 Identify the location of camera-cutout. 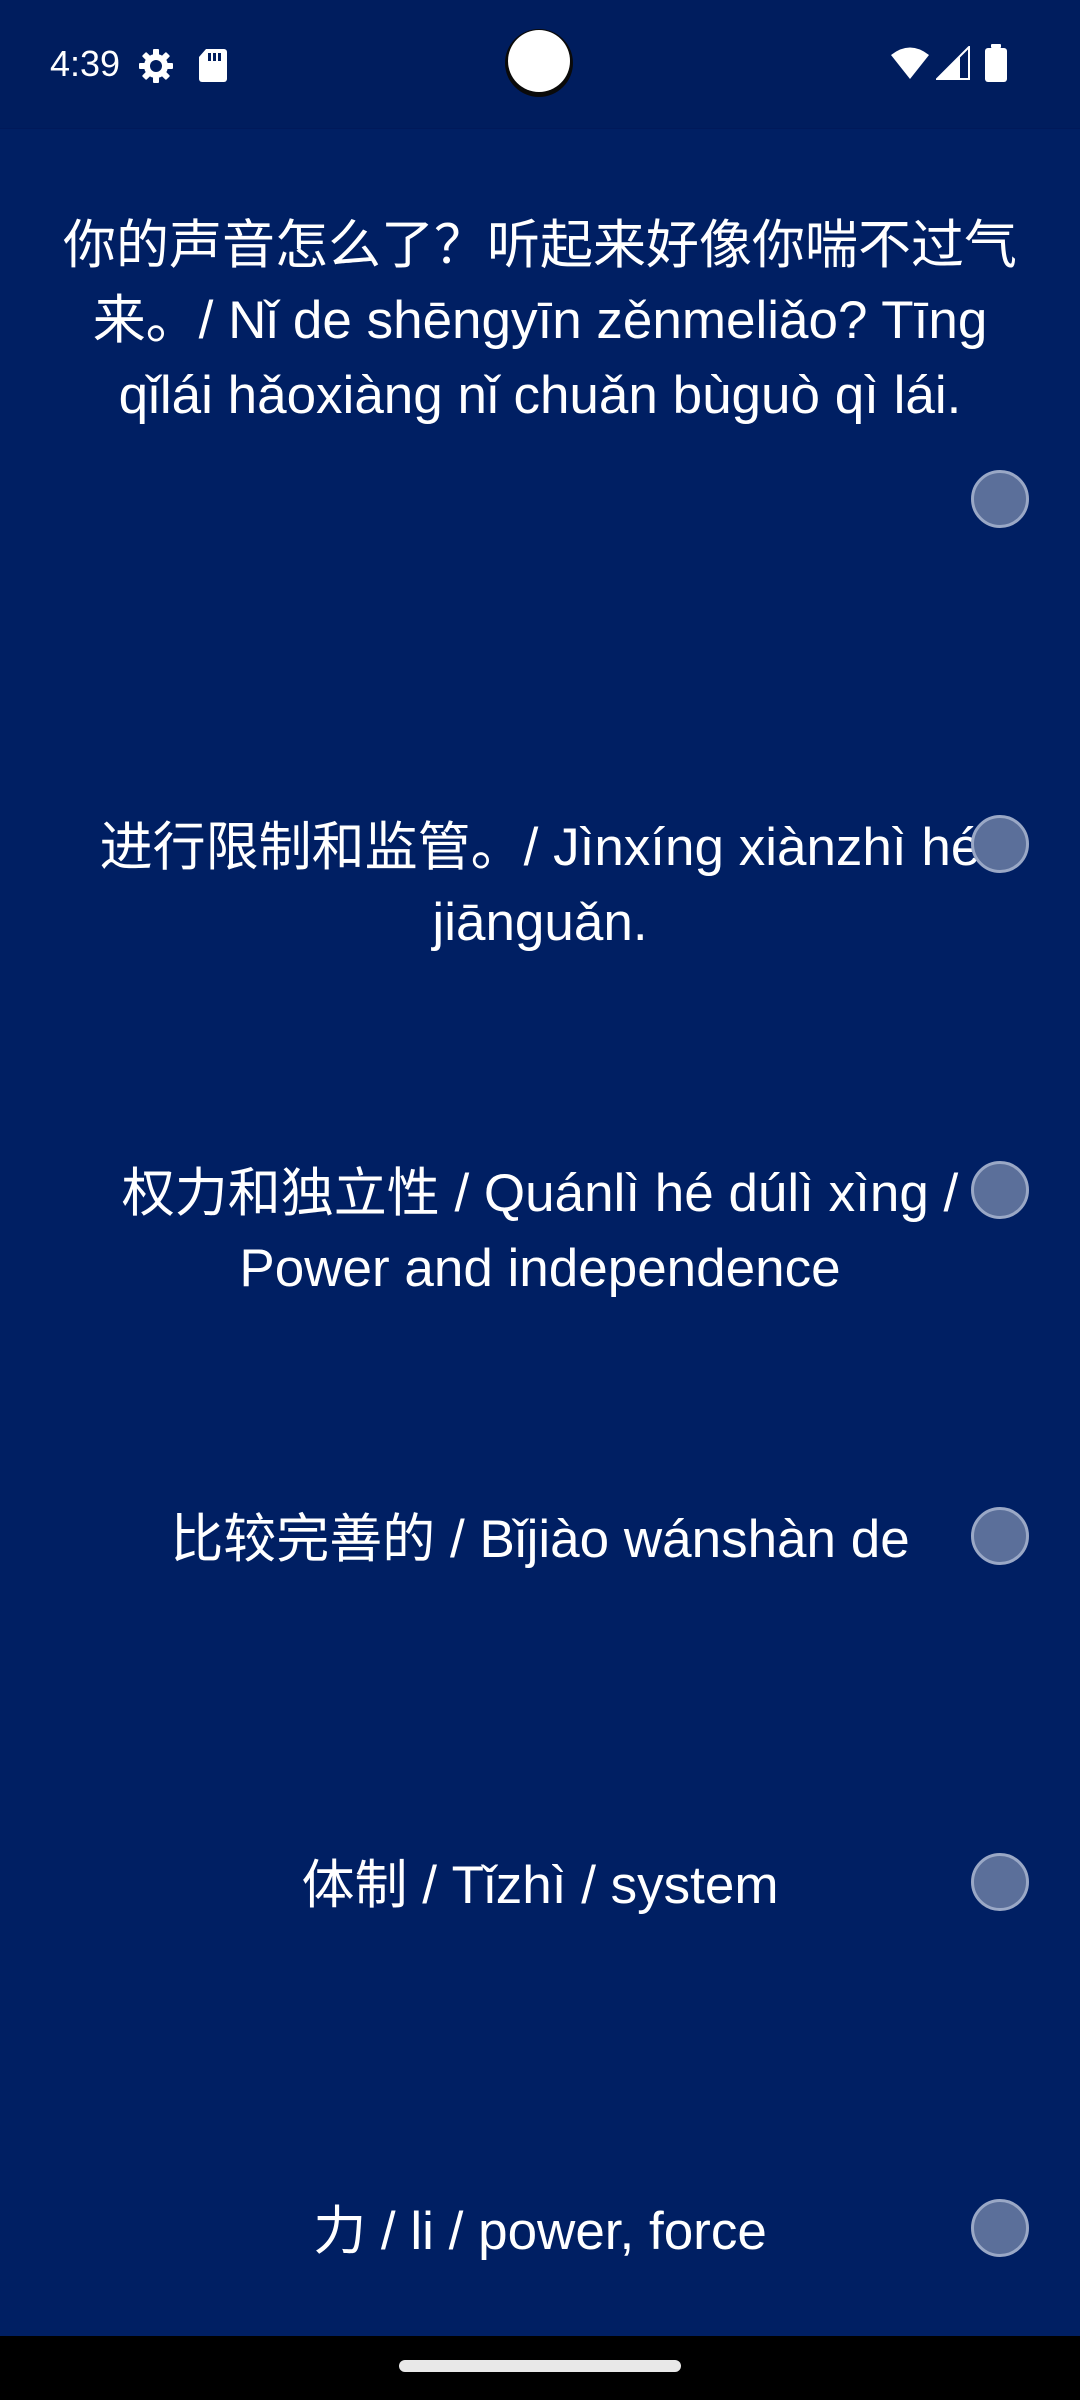
(539, 61).